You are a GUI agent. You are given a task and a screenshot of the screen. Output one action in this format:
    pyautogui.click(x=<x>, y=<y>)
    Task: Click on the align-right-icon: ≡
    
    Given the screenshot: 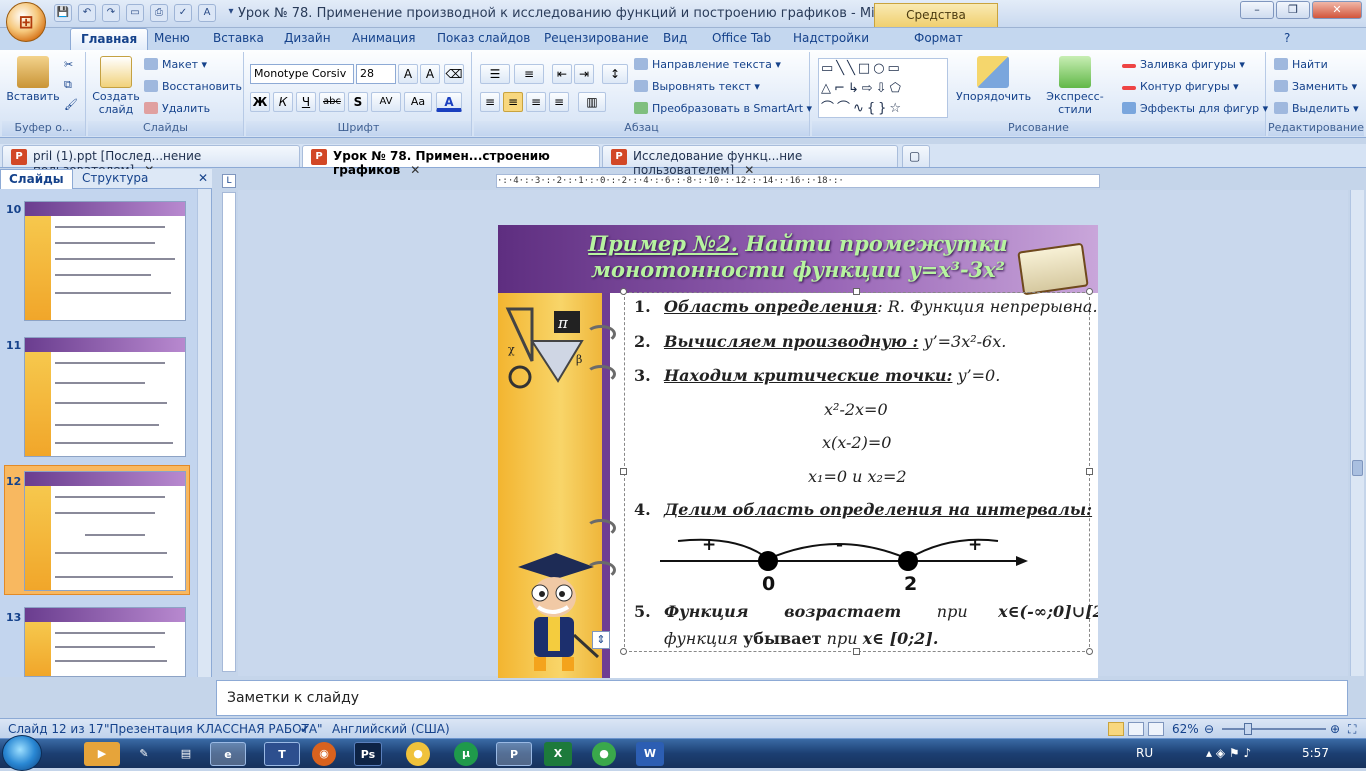 What is the action you would take?
    pyautogui.click(x=536, y=102)
    